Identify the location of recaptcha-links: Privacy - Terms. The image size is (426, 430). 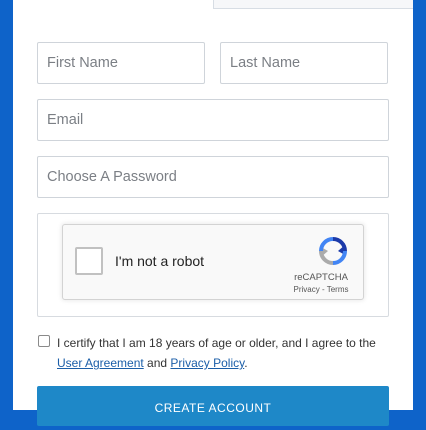
(321, 289).